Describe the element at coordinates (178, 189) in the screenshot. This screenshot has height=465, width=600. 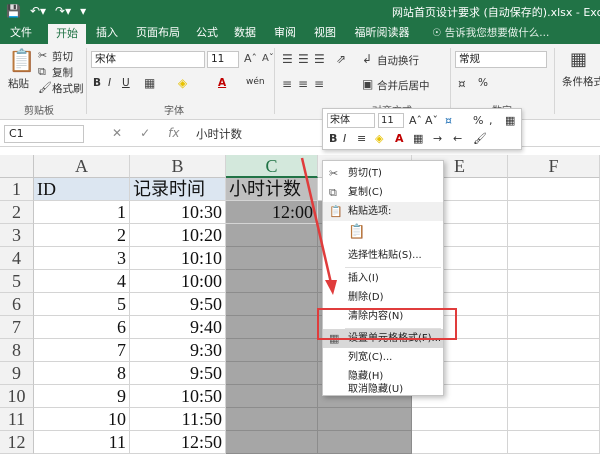
I see `cell-b1: 记录时间` at that location.